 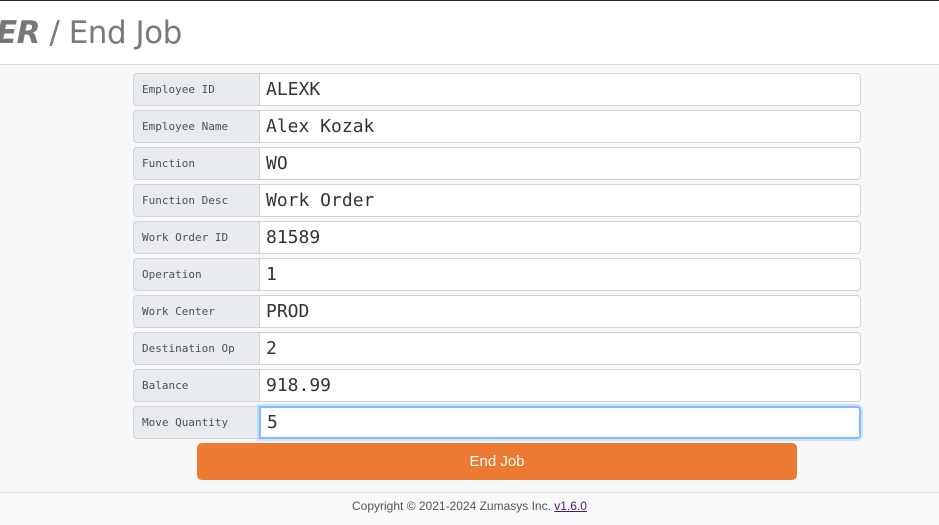 What do you see at coordinates (196, 237) in the screenshot?
I see `field-label: Work Order ID` at bounding box center [196, 237].